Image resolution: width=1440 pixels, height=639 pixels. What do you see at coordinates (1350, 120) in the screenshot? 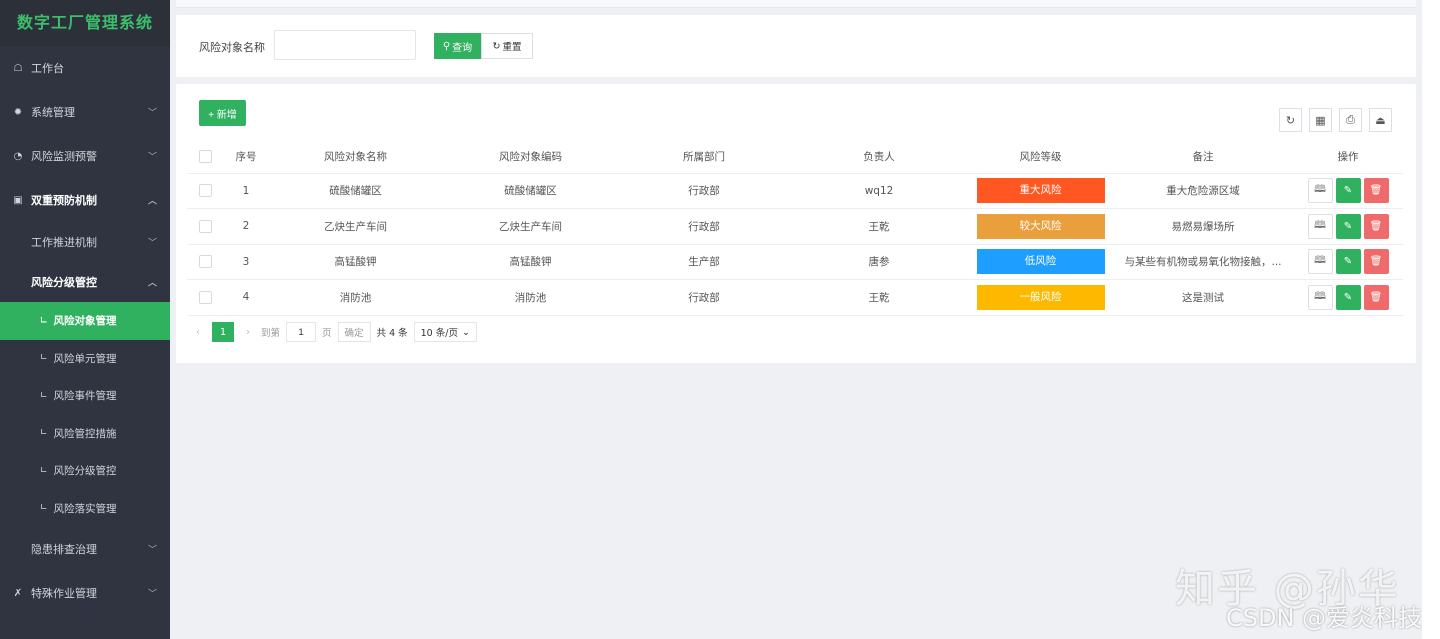
I see `print-icon: ⎙` at bounding box center [1350, 120].